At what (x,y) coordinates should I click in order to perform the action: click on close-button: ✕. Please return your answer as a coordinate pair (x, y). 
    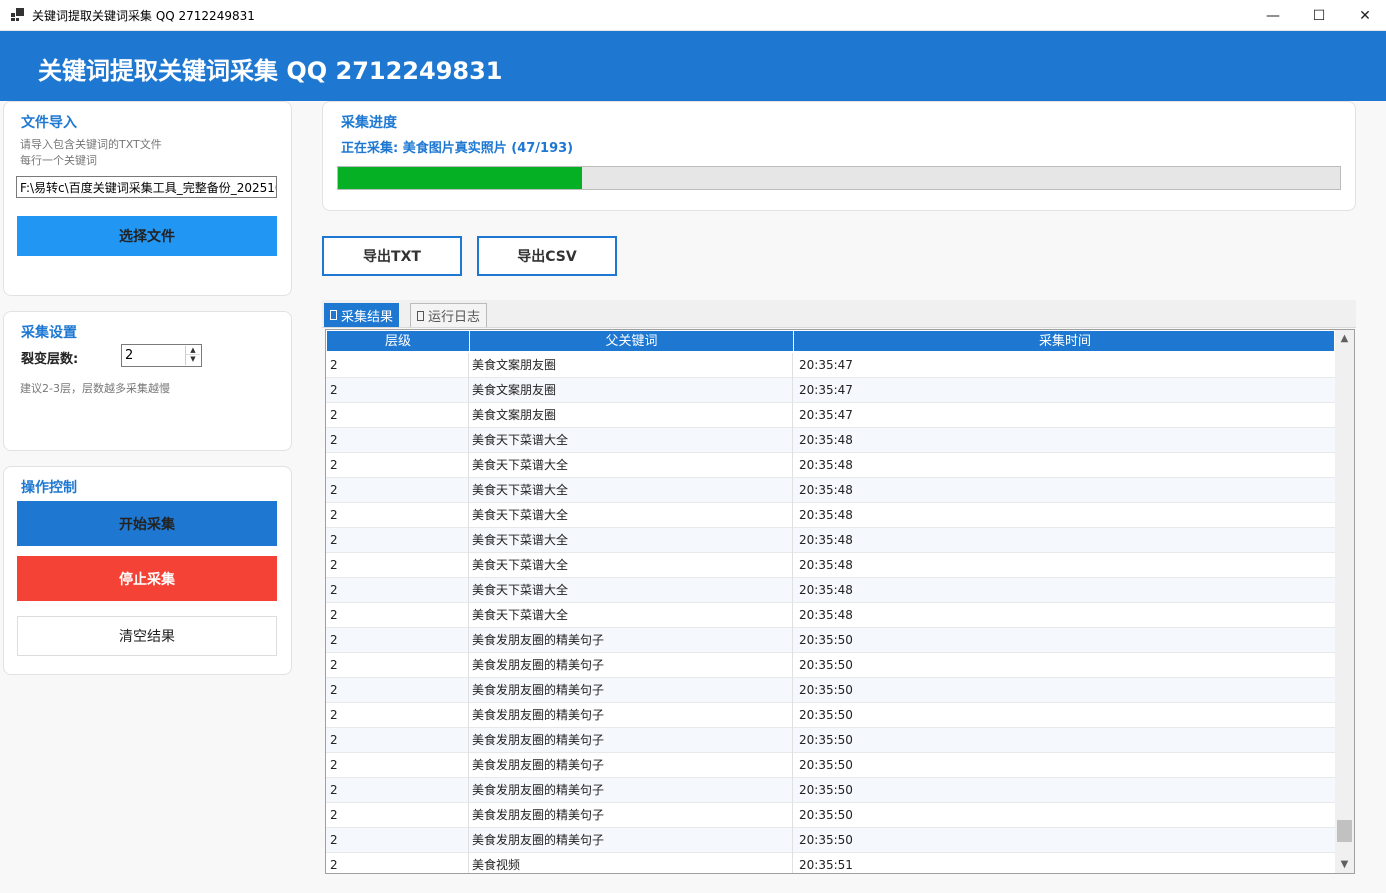
    Looking at the image, I should click on (1364, 15).